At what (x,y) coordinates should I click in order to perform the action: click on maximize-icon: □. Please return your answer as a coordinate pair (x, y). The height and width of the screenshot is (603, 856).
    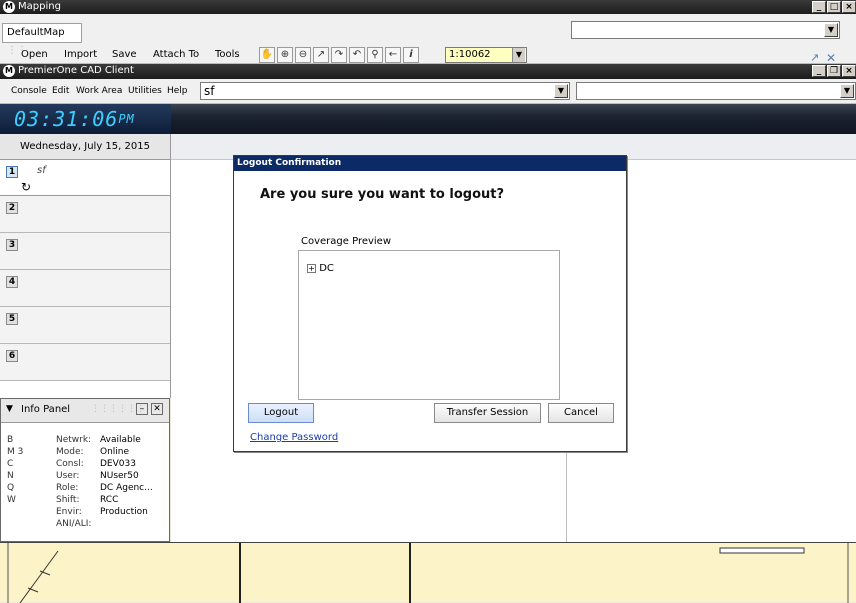
    Looking at the image, I should click on (834, 7).